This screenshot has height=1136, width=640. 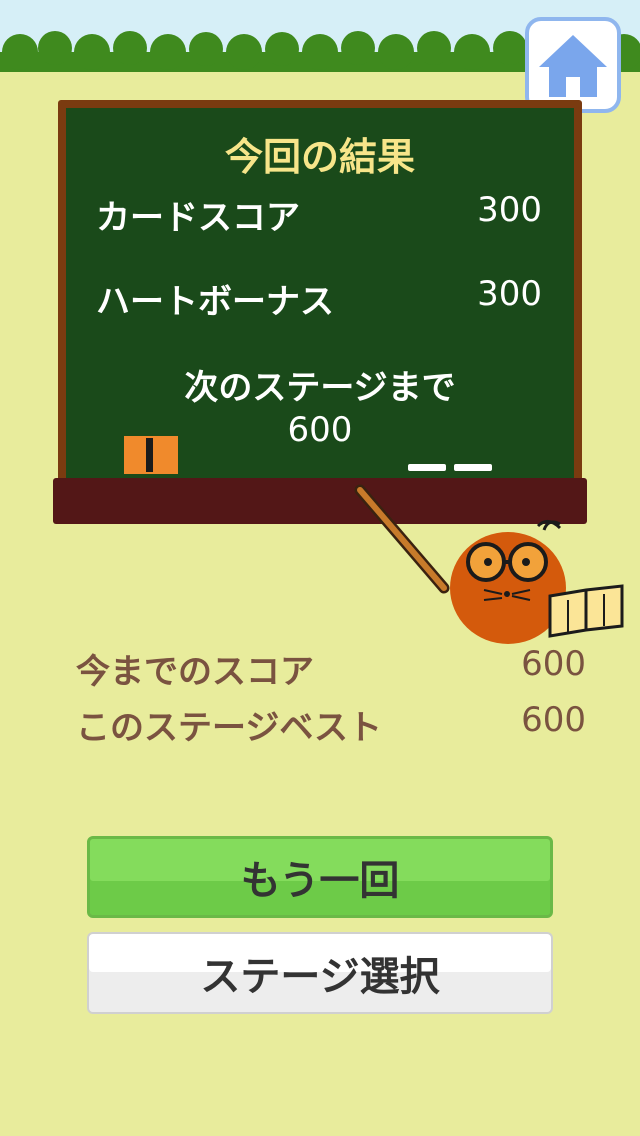 I want to click on retry-button-label: もう一回, so click(x=320, y=881).